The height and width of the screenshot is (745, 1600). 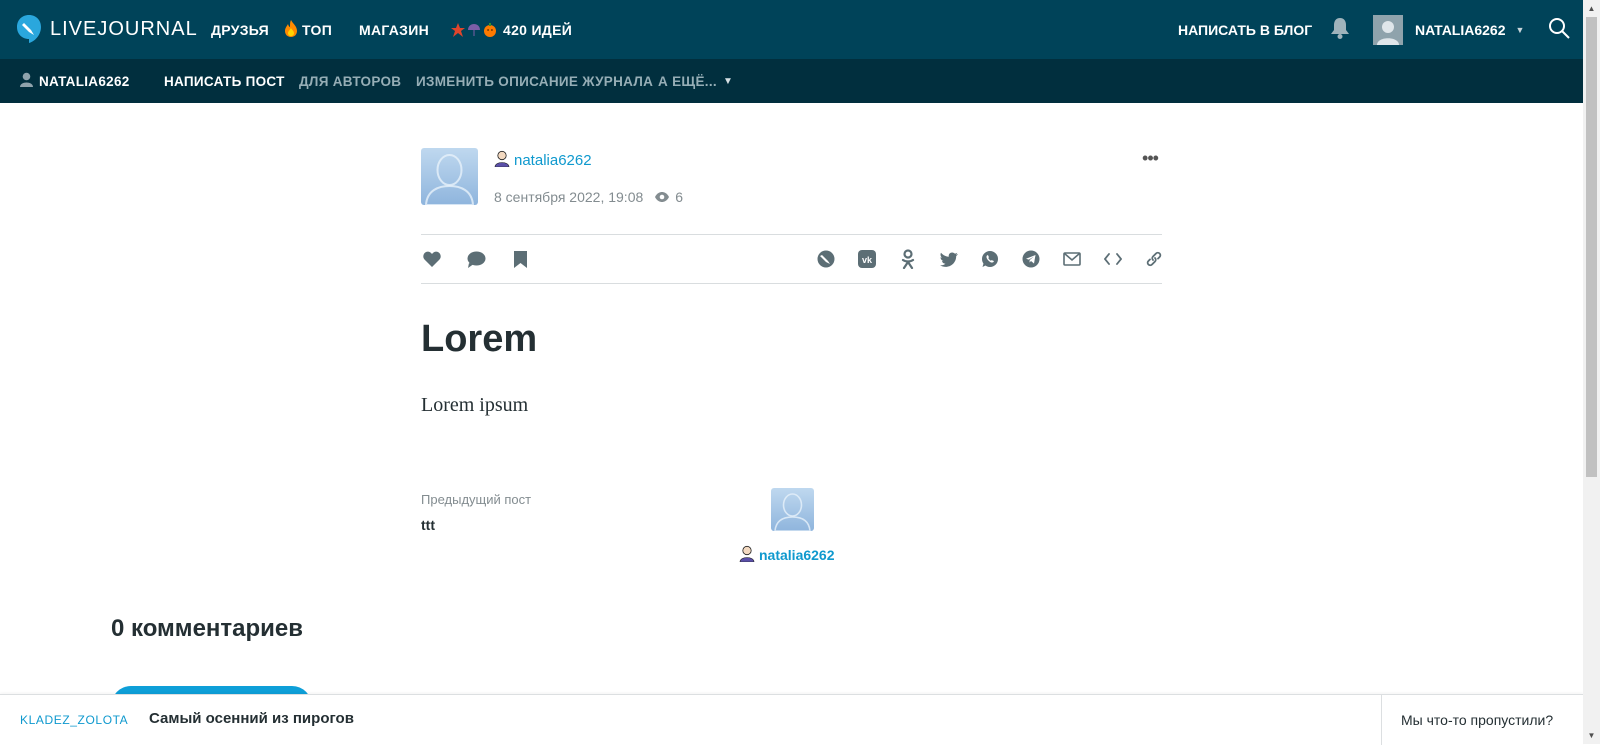 I want to click on write-blog-button: НАПИСАТЬ В БЛОГ, so click(x=1245, y=30).